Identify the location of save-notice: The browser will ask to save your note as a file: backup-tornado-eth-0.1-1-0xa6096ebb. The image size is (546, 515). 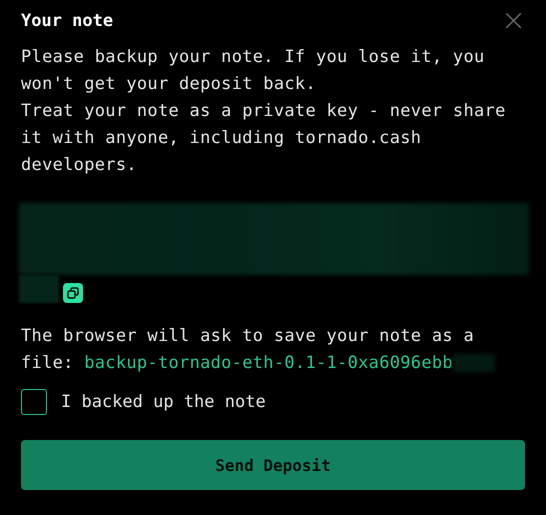
(273, 350).